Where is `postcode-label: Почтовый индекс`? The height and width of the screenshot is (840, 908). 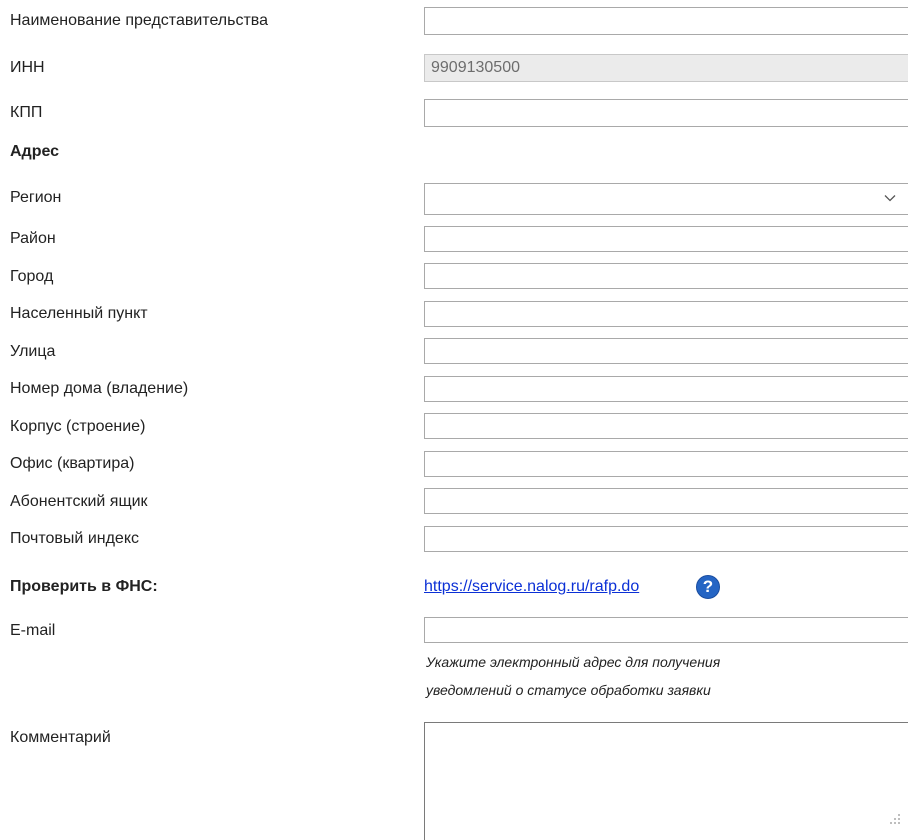 postcode-label: Почтовый индекс is located at coordinates (74, 538).